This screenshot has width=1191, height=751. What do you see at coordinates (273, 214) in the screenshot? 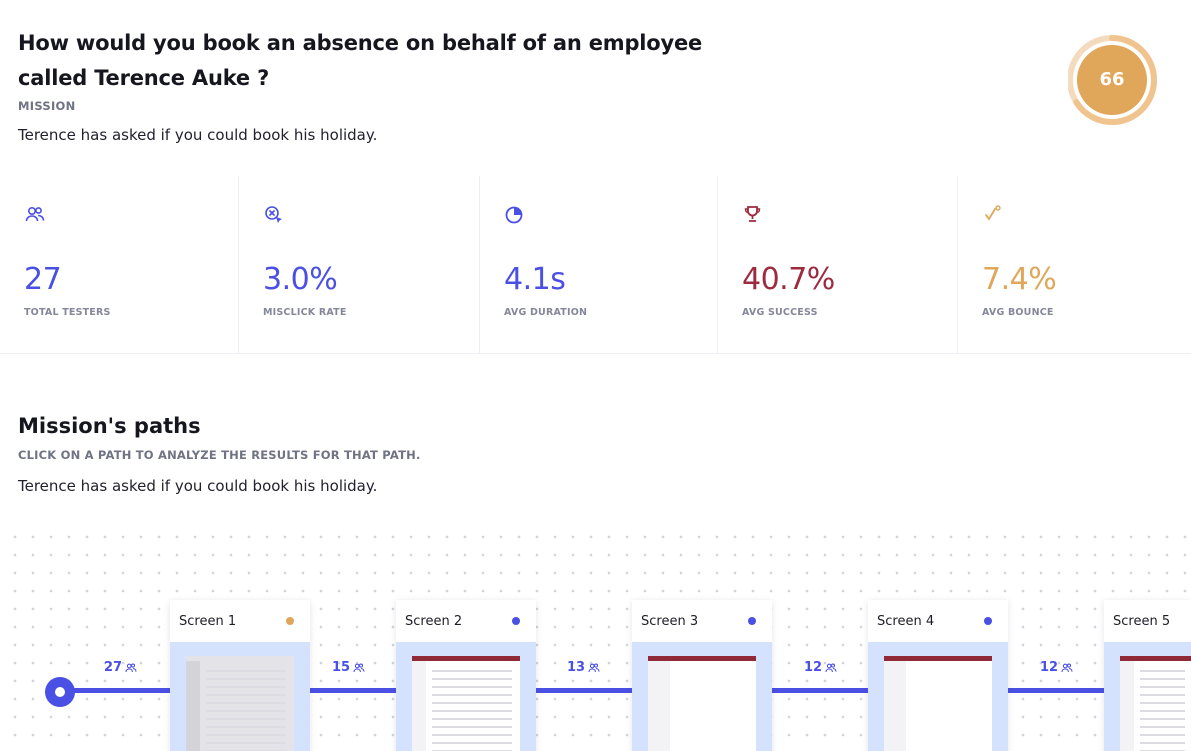
I see `misclick-icon` at bounding box center [273, 214].